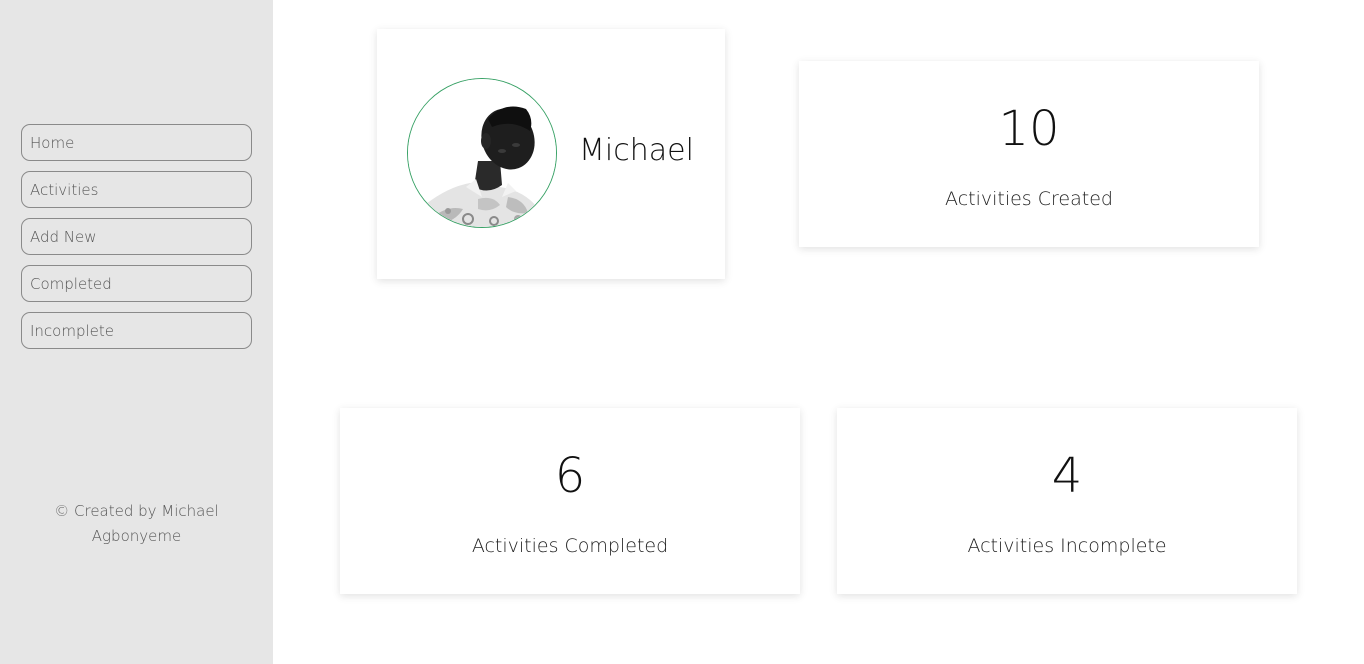 The width and height of the screenshot is (1364, 664). Describe the element at coordinates (1067, 476) in the screenshot. I see `stat-incomplete-value: 4` at that location.